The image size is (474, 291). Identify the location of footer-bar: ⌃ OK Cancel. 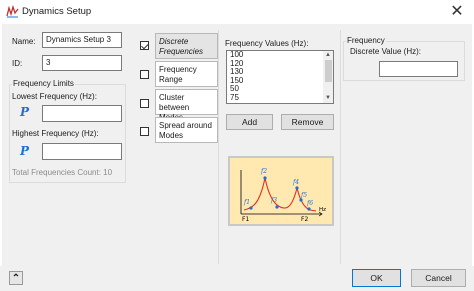
(237, 278).